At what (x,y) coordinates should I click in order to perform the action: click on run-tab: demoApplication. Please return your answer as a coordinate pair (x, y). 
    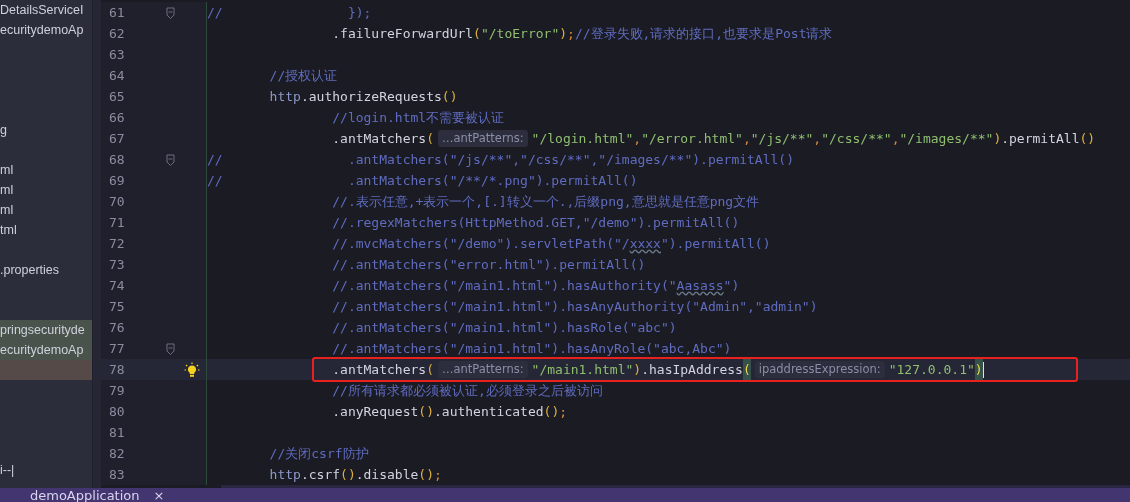
    Looking at the image, I should click on (85, 495).